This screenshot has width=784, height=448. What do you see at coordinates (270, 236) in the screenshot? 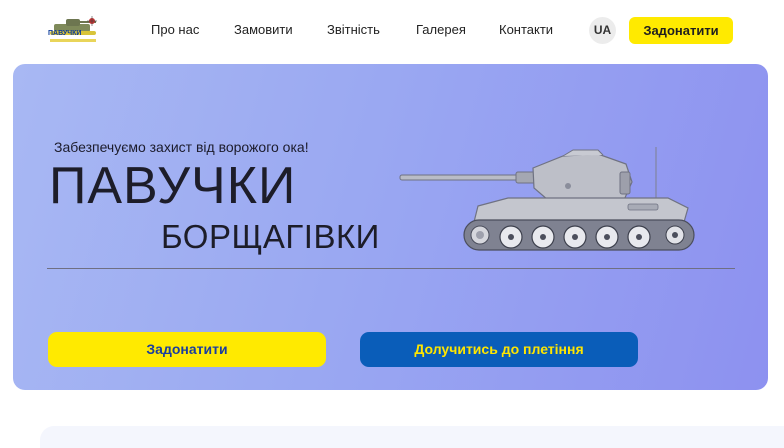
I see `hero-title-line2: БОРЩАГІВКИ` at bounding box center [270, 236].